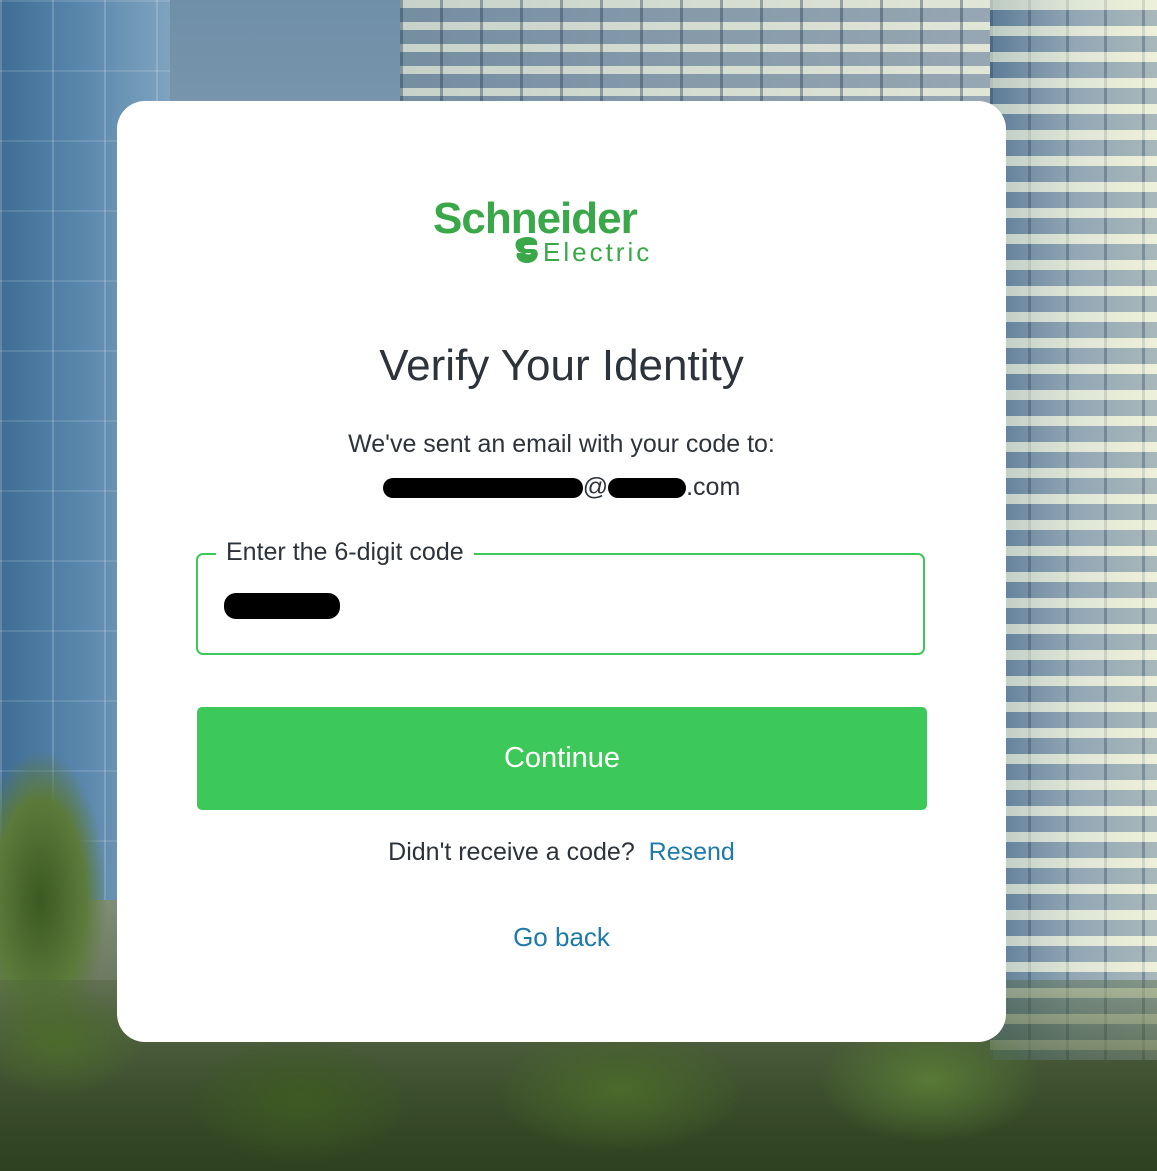  Describe the element at coordinates (282, 606) in the screenshot. I see `redacted-code-value` at that location.